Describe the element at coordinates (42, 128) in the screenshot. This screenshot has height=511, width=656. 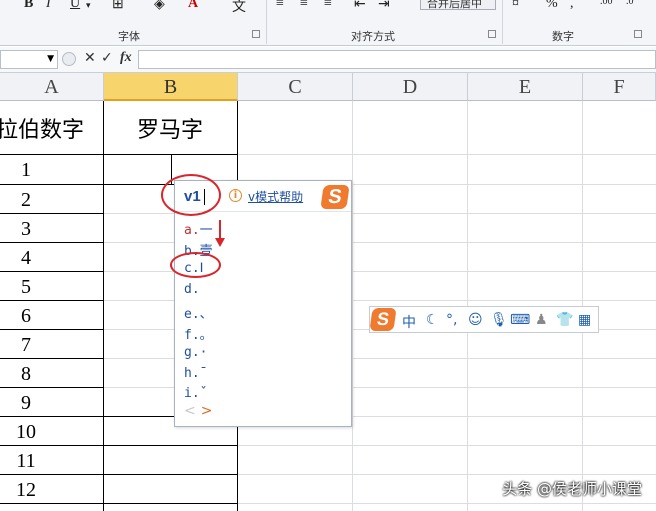
I see `header-cell-arabic: 拉伯数字` at that location.